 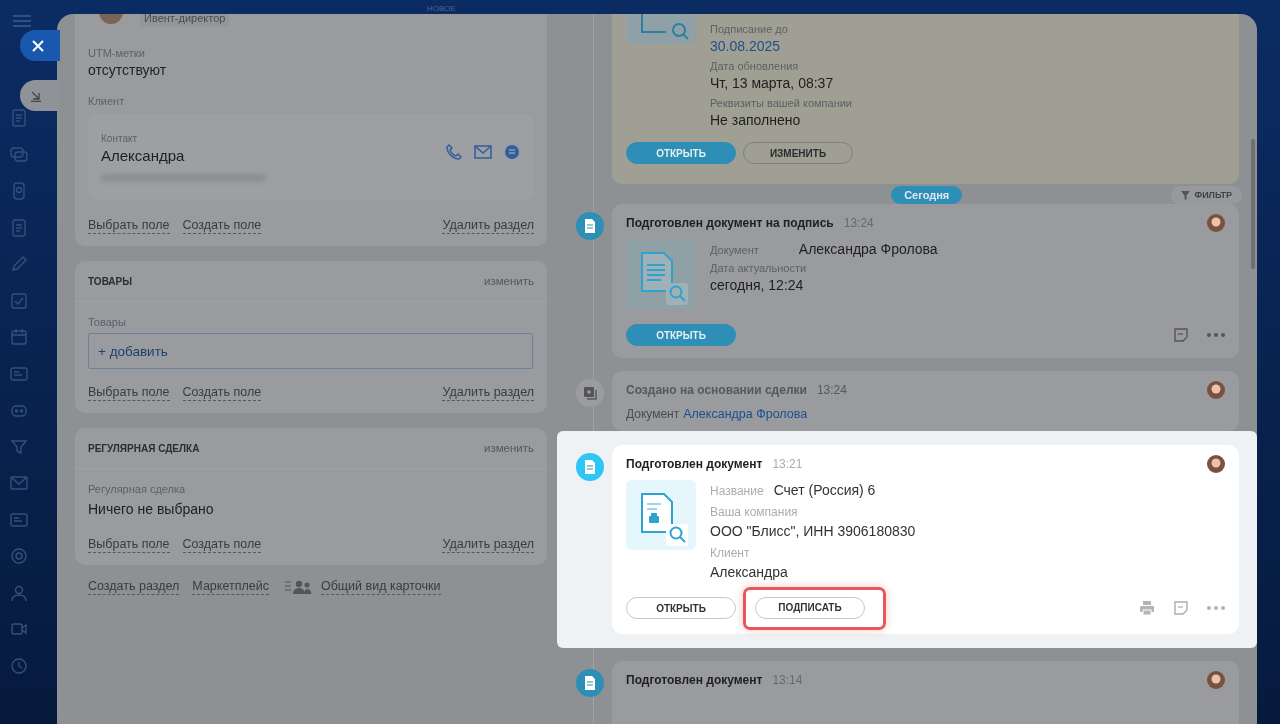 I want to click on field-label: Название, so click(x=737, y=491).